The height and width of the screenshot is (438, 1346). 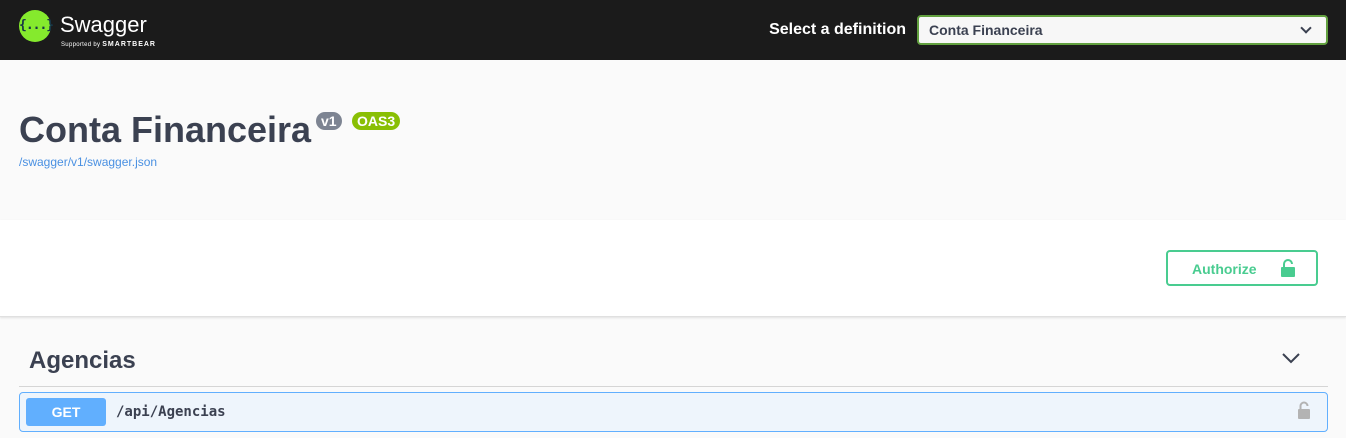 What do you see at coordinates (171, 412) in the screenshot?
I see `operation-path: /api/Agencias` at bounding box center [171, 412].